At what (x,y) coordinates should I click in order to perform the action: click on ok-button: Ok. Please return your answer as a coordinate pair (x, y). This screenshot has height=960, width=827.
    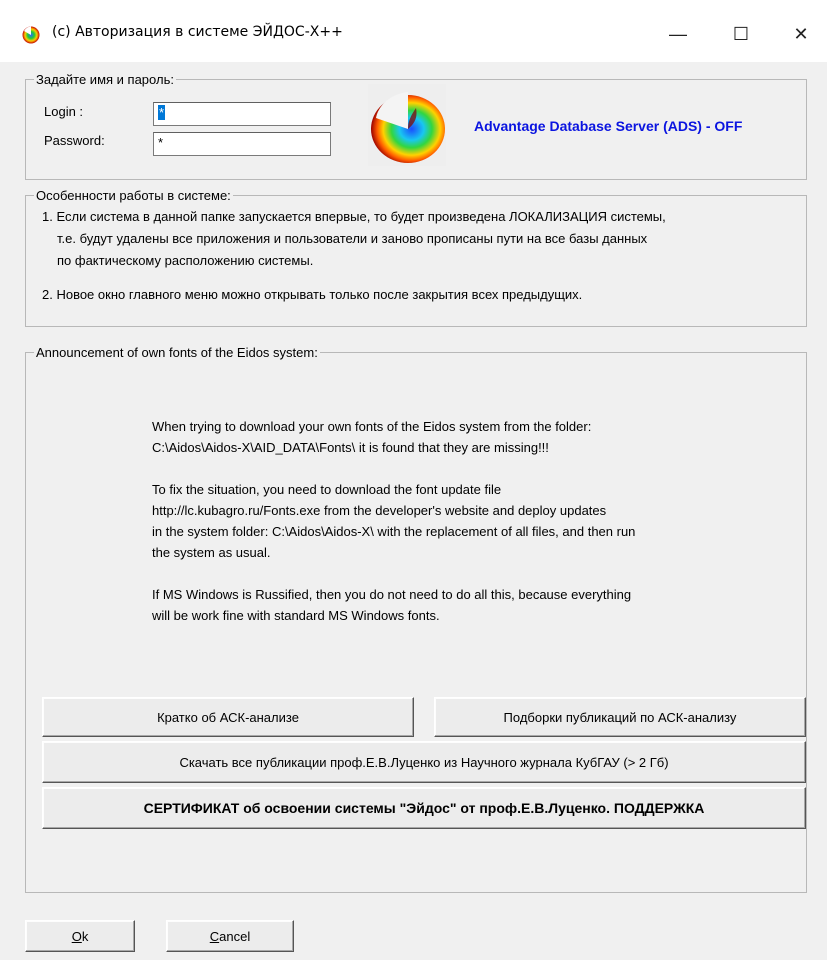
    Looking at the image, I should click on (80, 936).